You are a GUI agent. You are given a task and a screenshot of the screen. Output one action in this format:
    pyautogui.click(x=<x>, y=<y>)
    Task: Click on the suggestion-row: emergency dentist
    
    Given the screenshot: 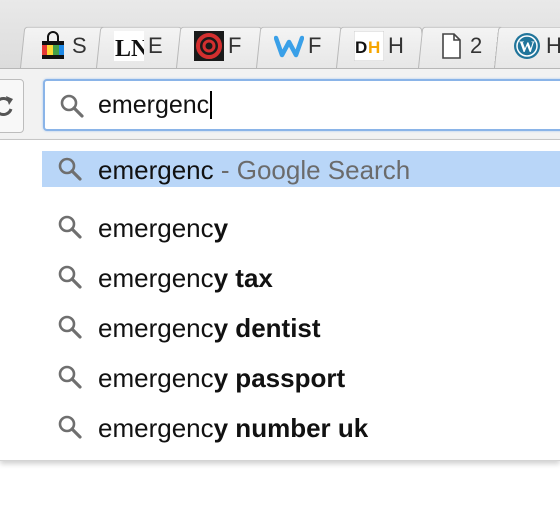 What is the action you would take?
    pyautogui.click(x=301, y=327)
    